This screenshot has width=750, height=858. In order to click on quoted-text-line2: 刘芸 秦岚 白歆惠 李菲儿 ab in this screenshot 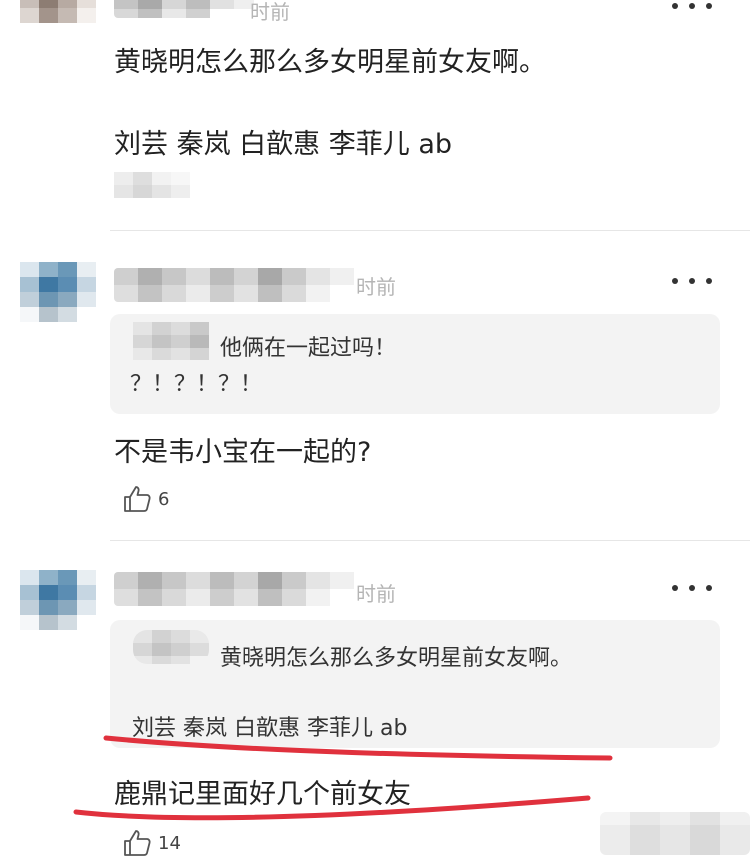, I will do `click(270, 728)`.